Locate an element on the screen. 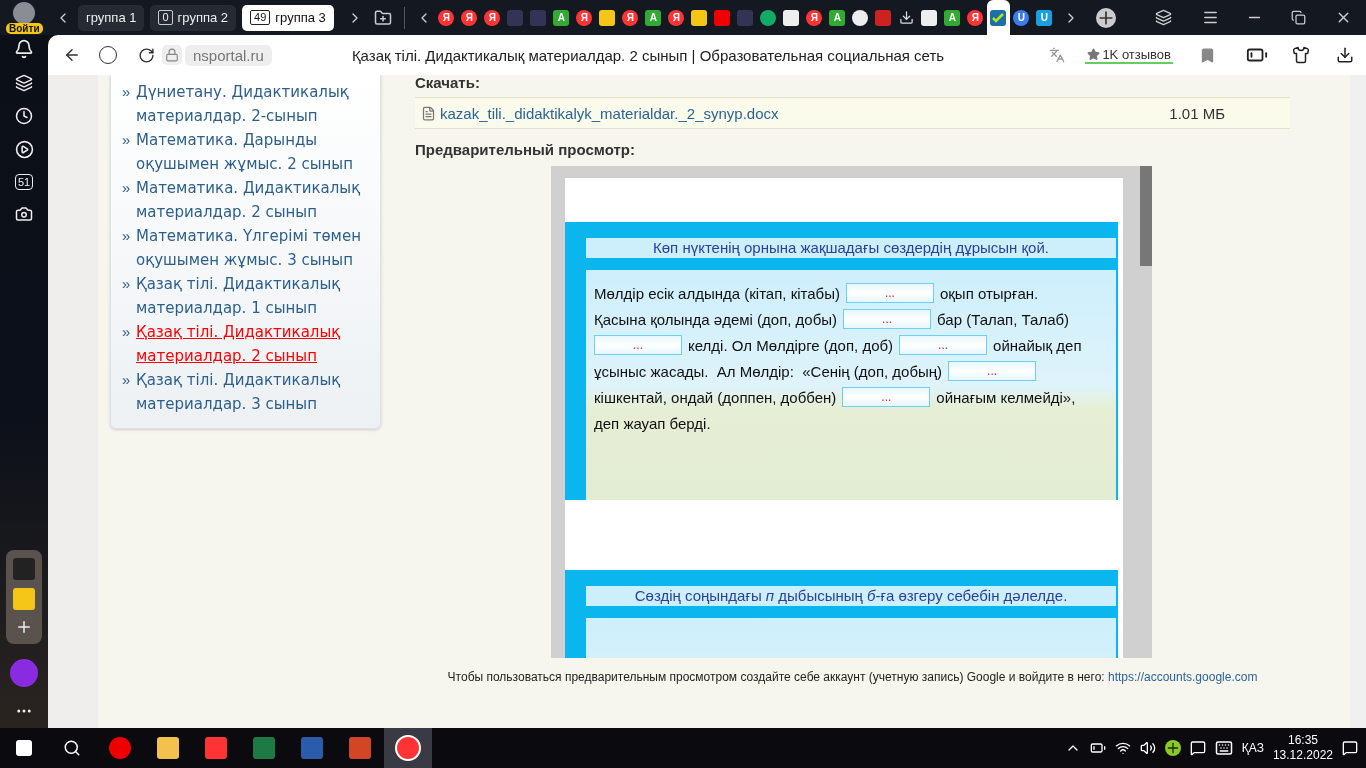  bookmark-icon is located at coordinates (1207, 55).